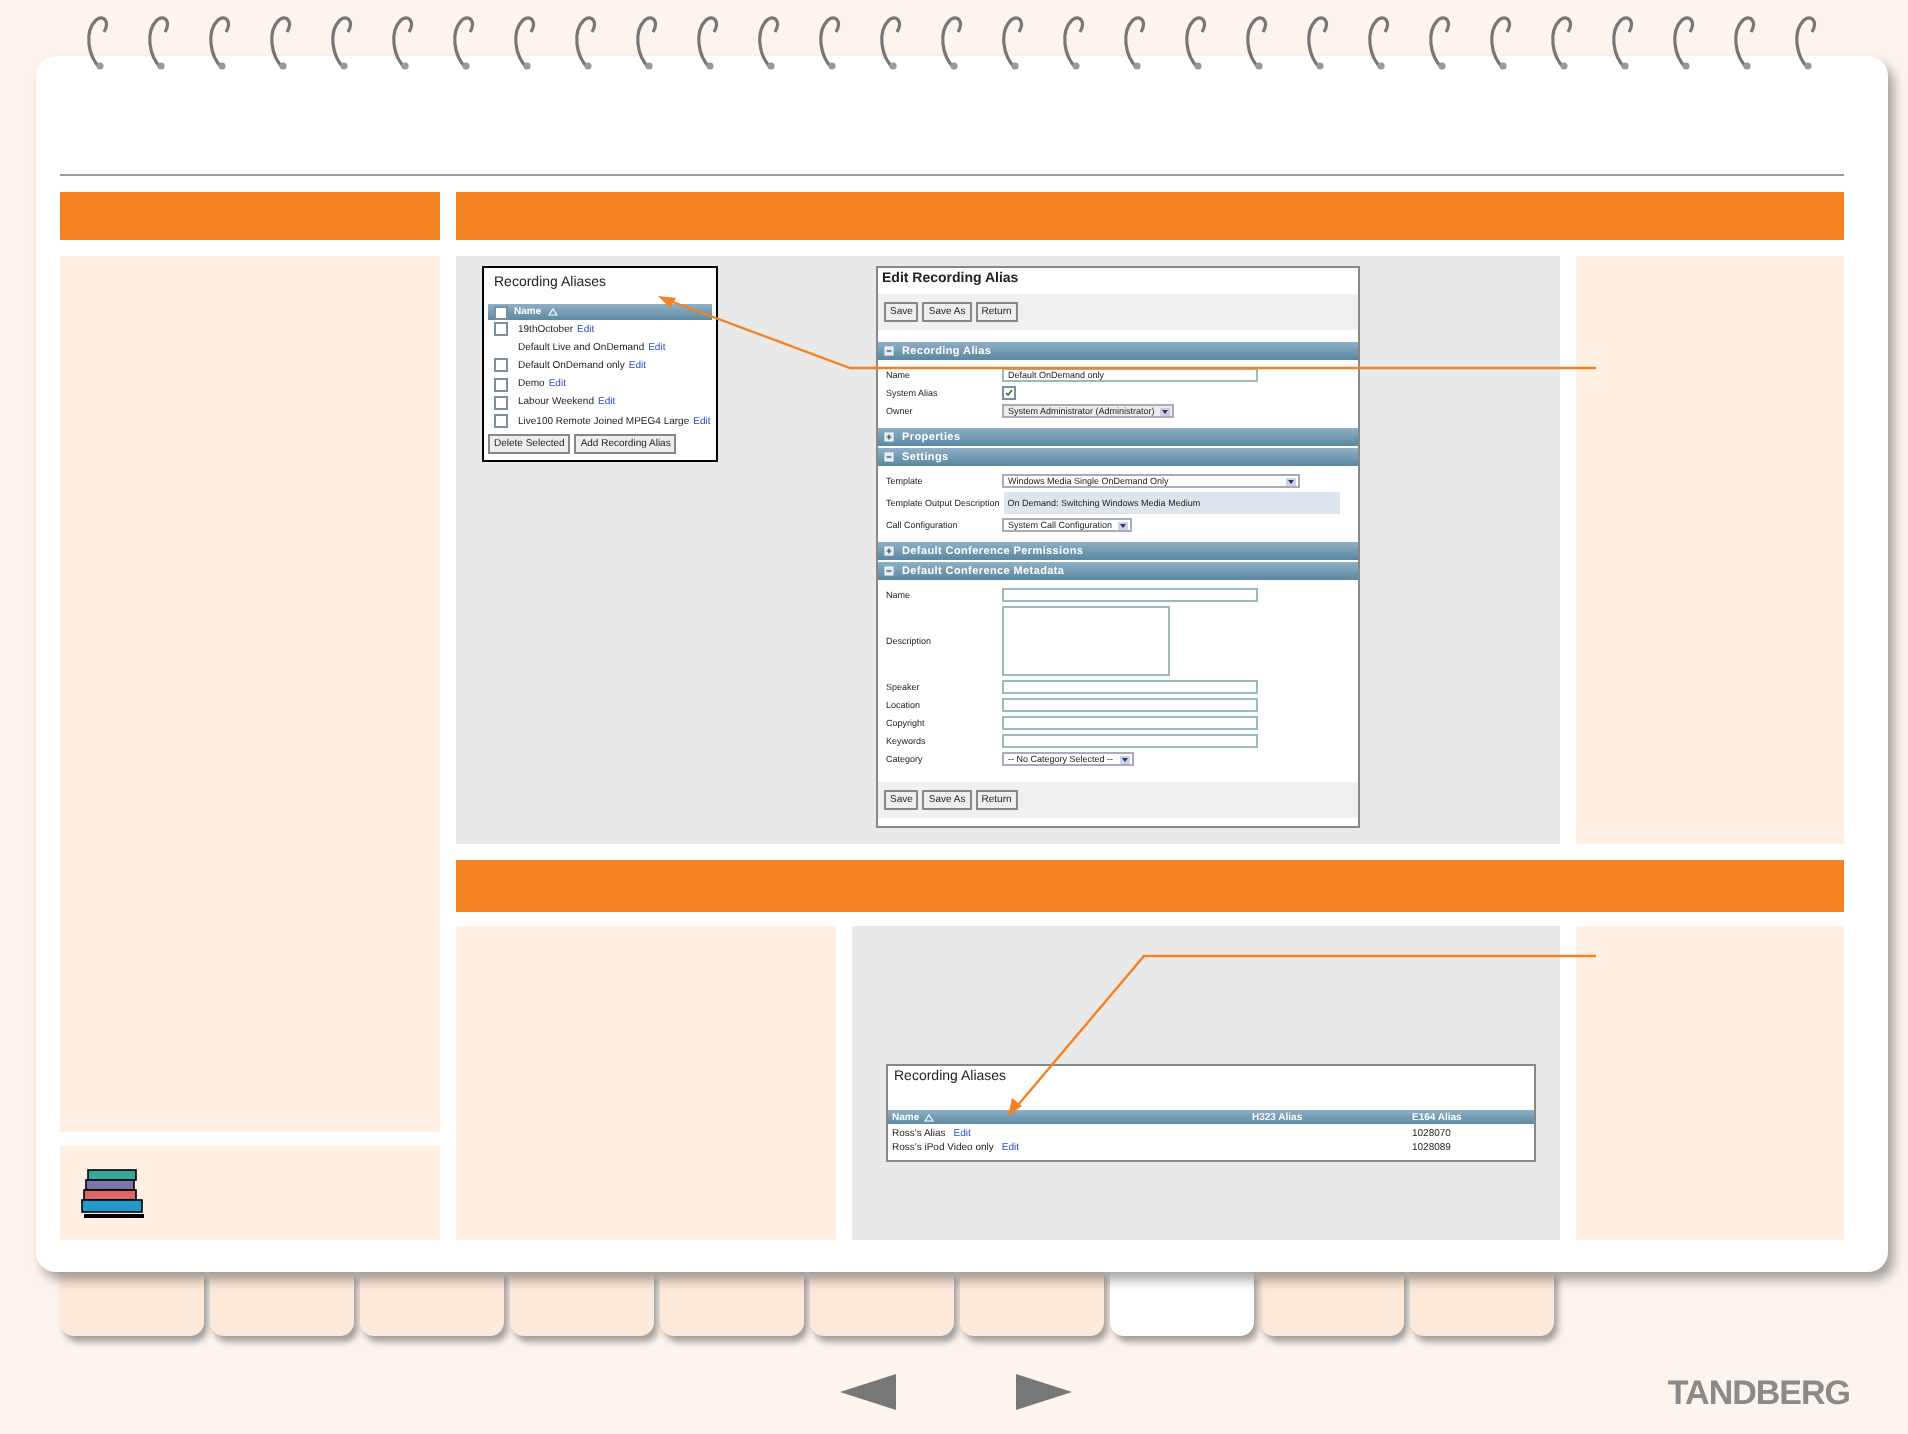 This screenshot has width=1908, height=1434. I want to click on next-button, so click(1044, 1392).